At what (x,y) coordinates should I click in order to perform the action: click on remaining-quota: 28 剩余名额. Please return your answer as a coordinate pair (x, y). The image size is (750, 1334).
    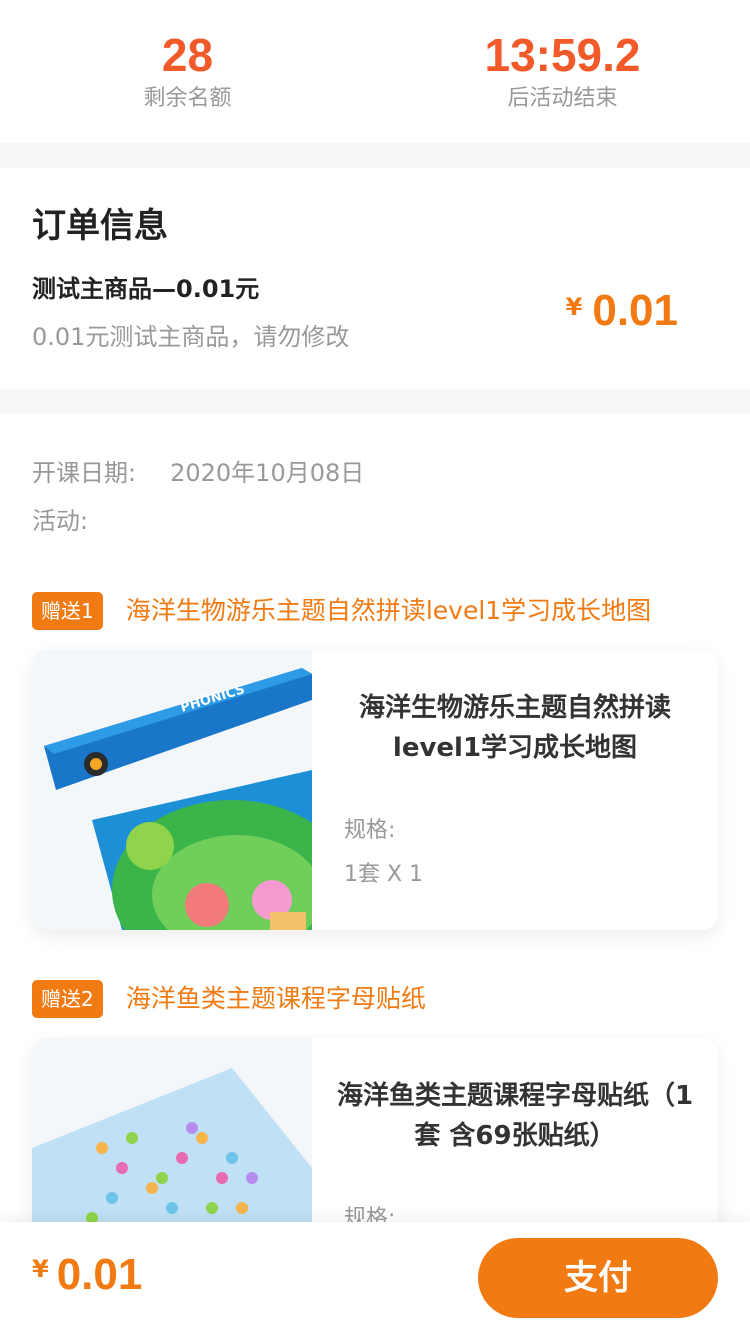
    Looking at the image, I should click on (187, 72).